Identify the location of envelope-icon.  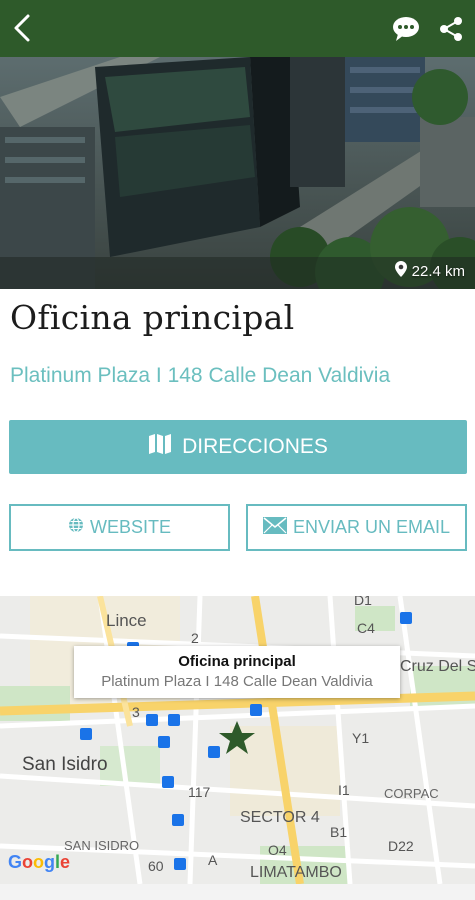
(274, 527).